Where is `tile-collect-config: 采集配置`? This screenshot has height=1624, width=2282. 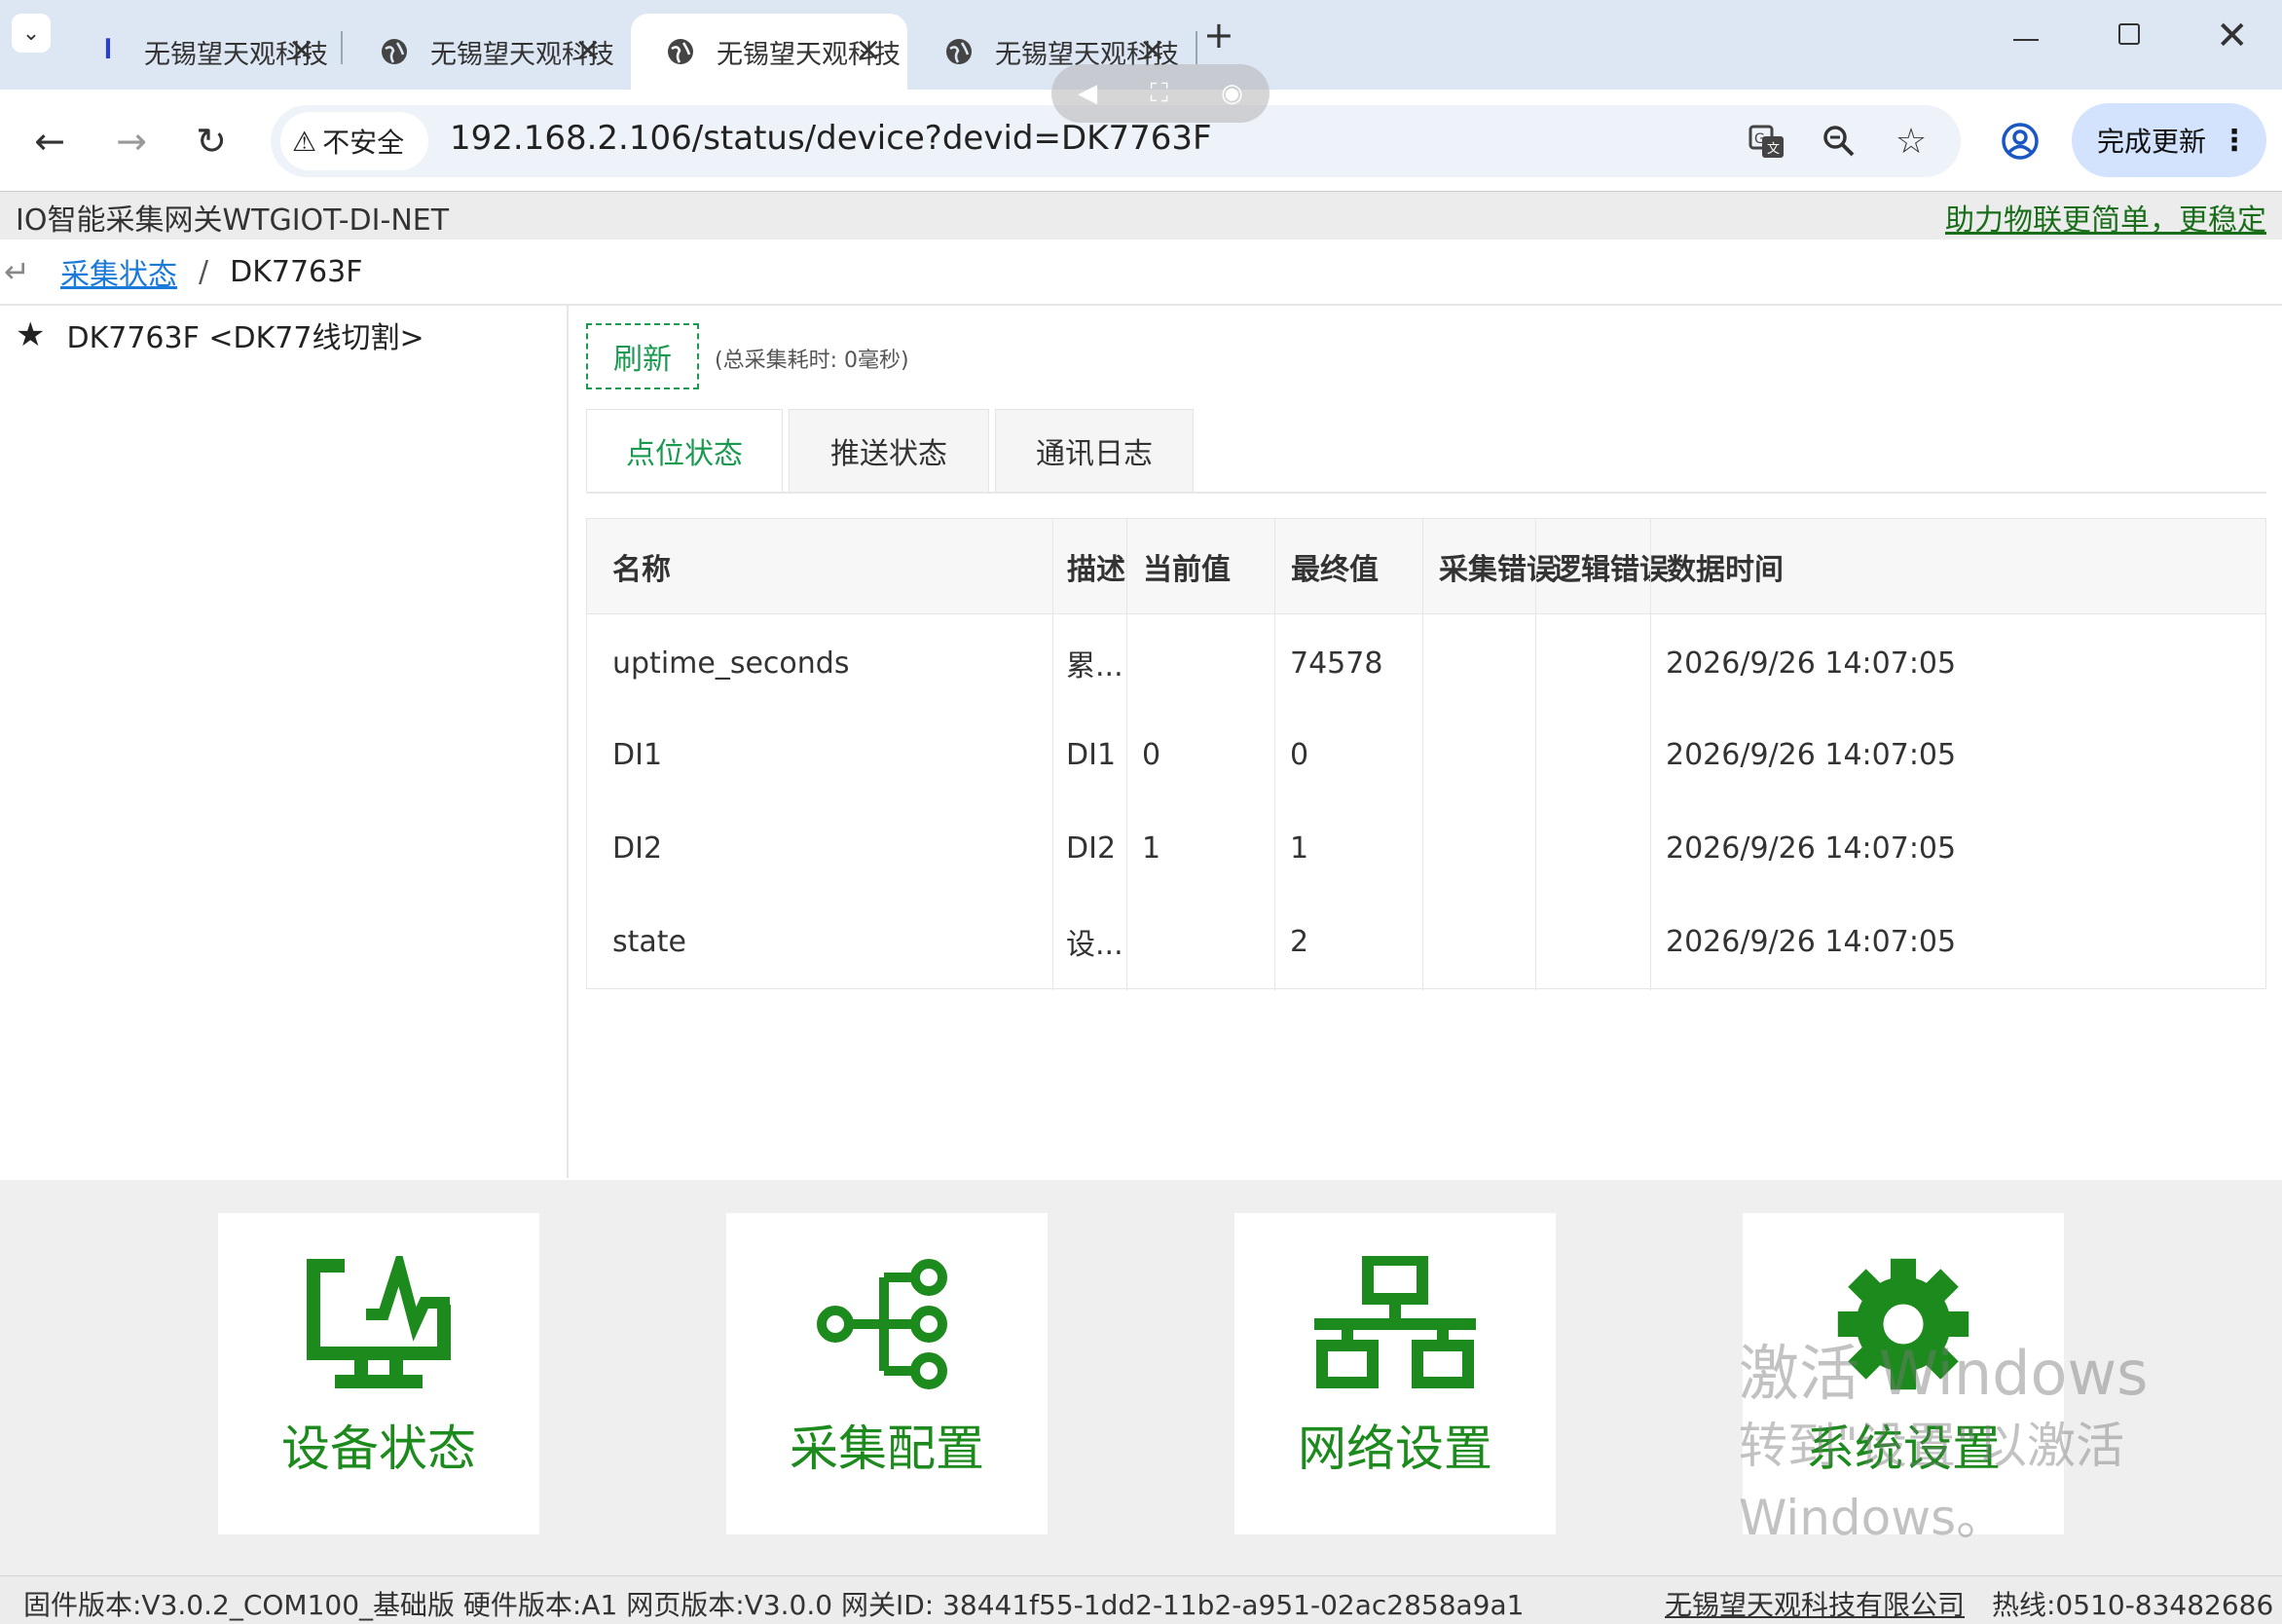 tile-collect-config: 采集配置 is located at coordinates (887, 1373).